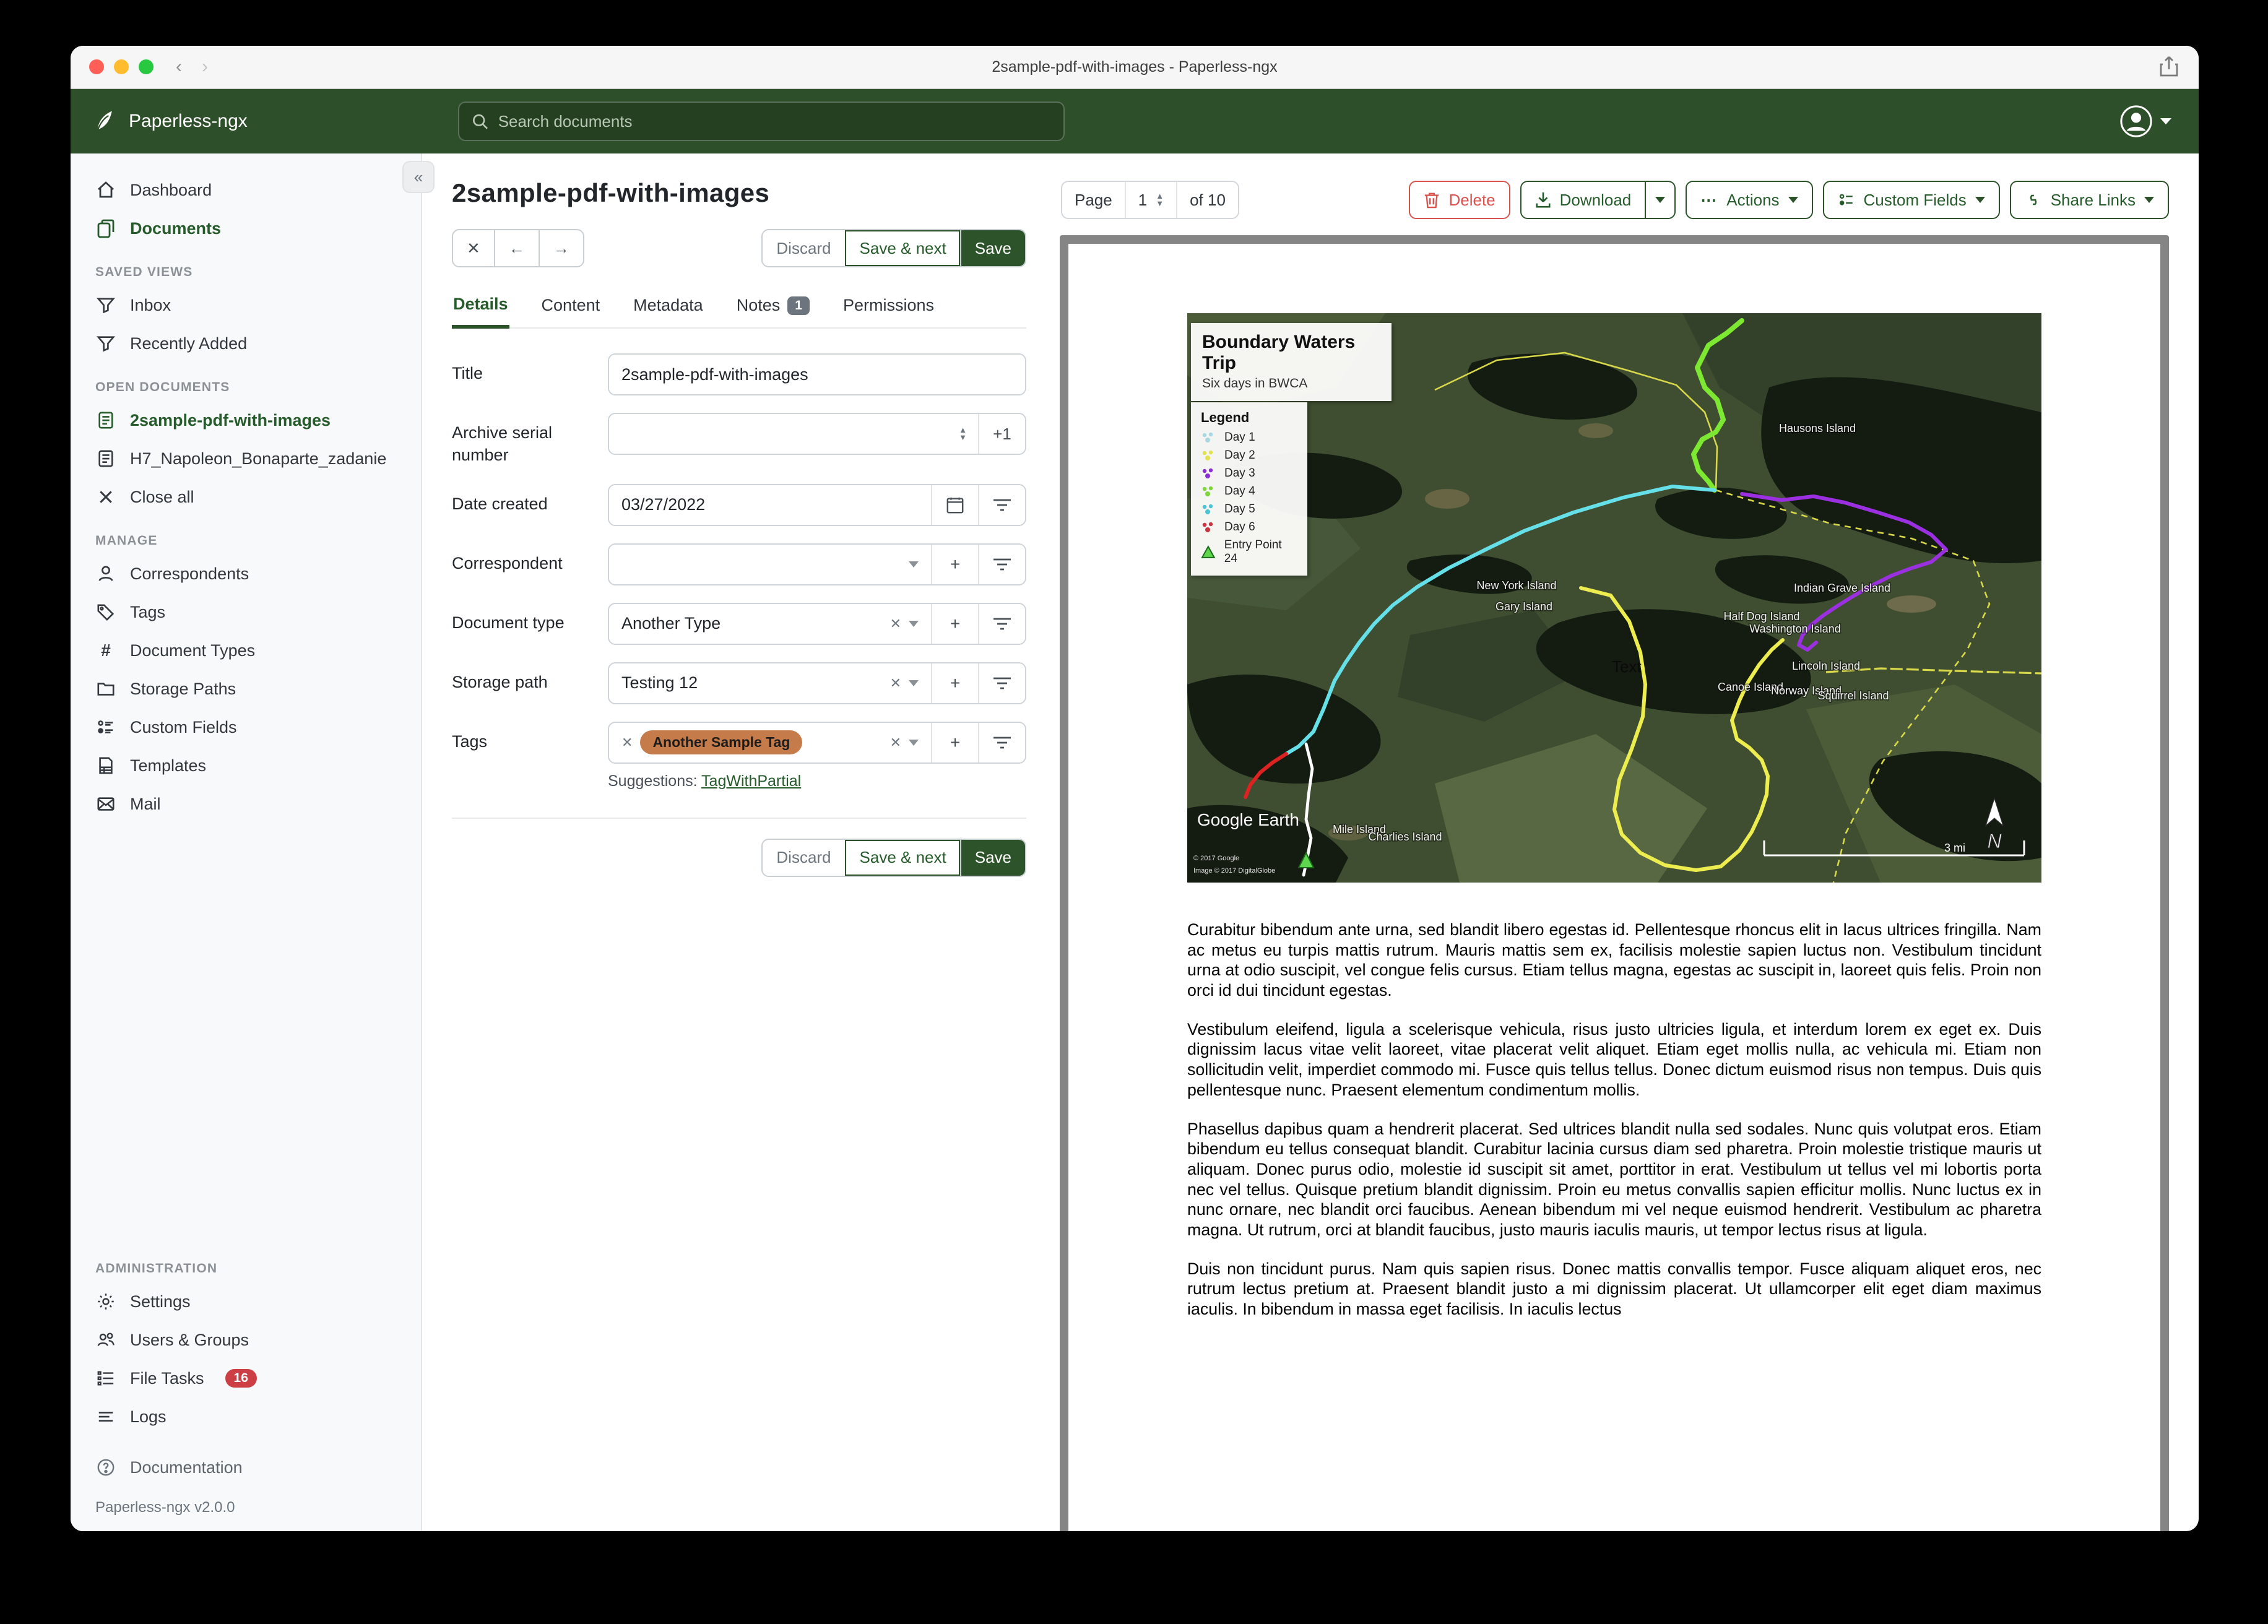  What do you see at coordinates (1911, 200) in the screenshot?
I see `custom-fields-button: Custom Fields` at bounding box center [1911, 200].